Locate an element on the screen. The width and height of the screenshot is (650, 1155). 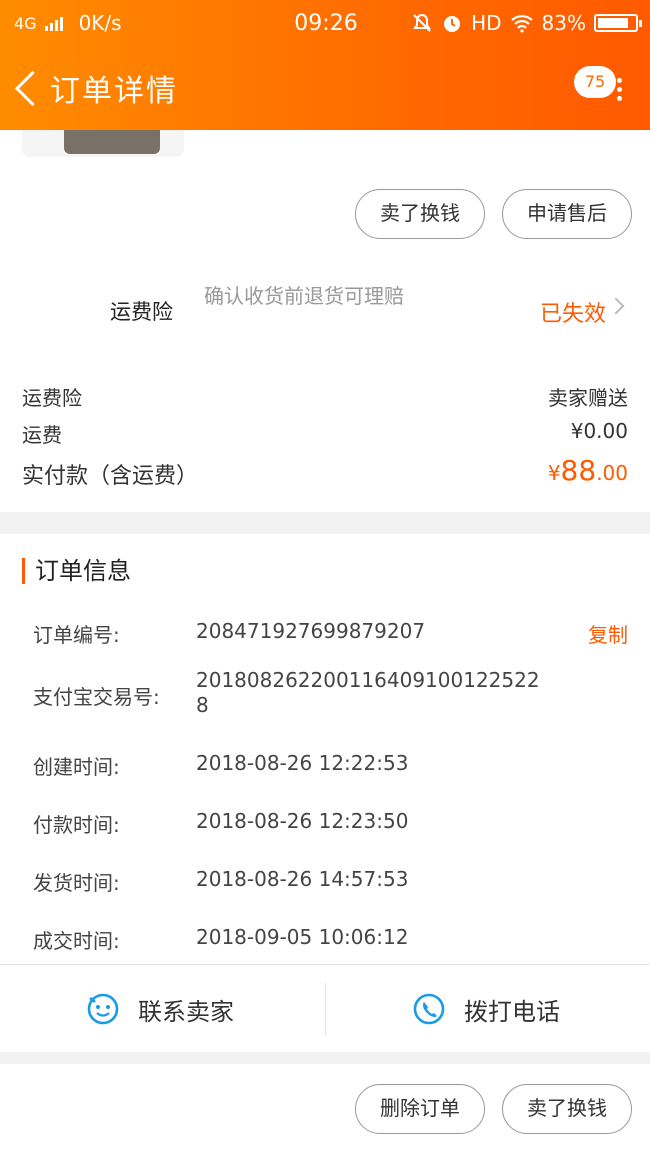
hd-indicator: HD is located at coordinates (486, 23).